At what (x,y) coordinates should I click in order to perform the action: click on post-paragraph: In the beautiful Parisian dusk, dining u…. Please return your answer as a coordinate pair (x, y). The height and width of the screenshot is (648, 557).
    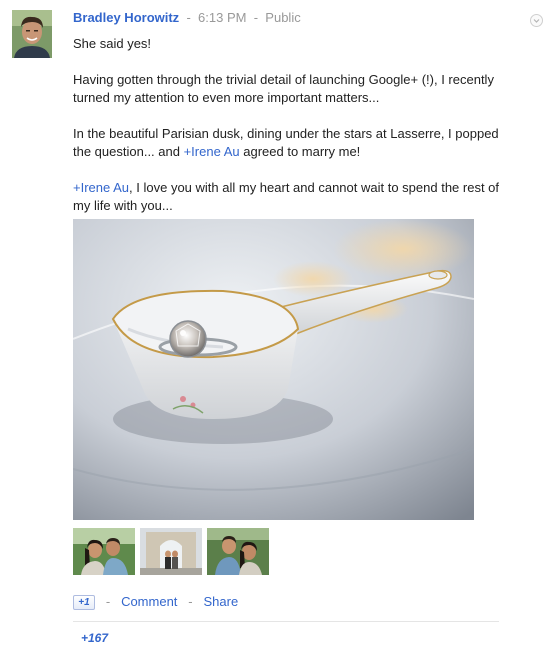
    Looking at the image, I should click on (286, 142).